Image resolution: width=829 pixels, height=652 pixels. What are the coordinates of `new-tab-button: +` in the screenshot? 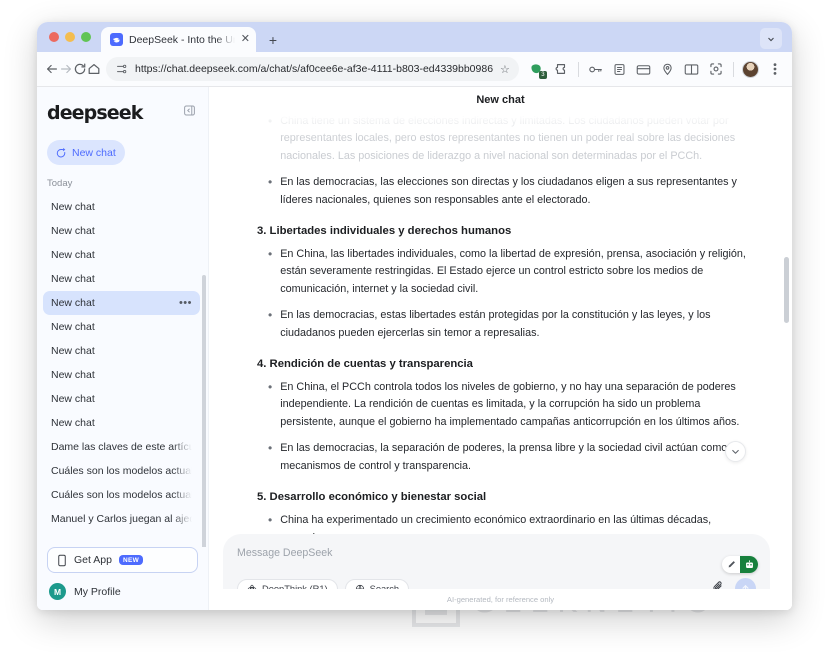 It's located at (273, 40).